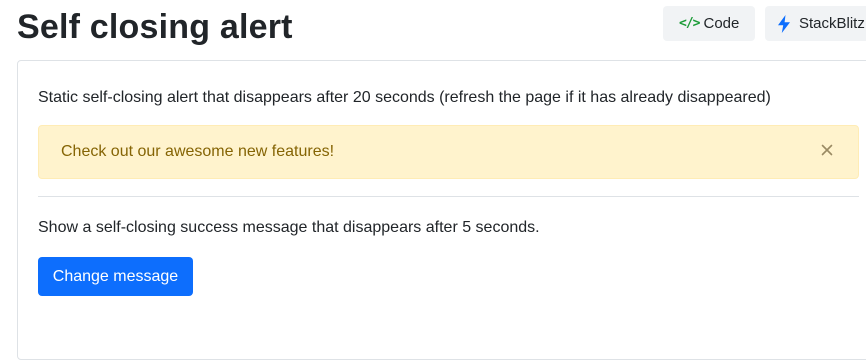 The width and height of the screenshot is (866, 360). I want to click on warning-alert: Check out our awesome new features!, so click(448, 152).